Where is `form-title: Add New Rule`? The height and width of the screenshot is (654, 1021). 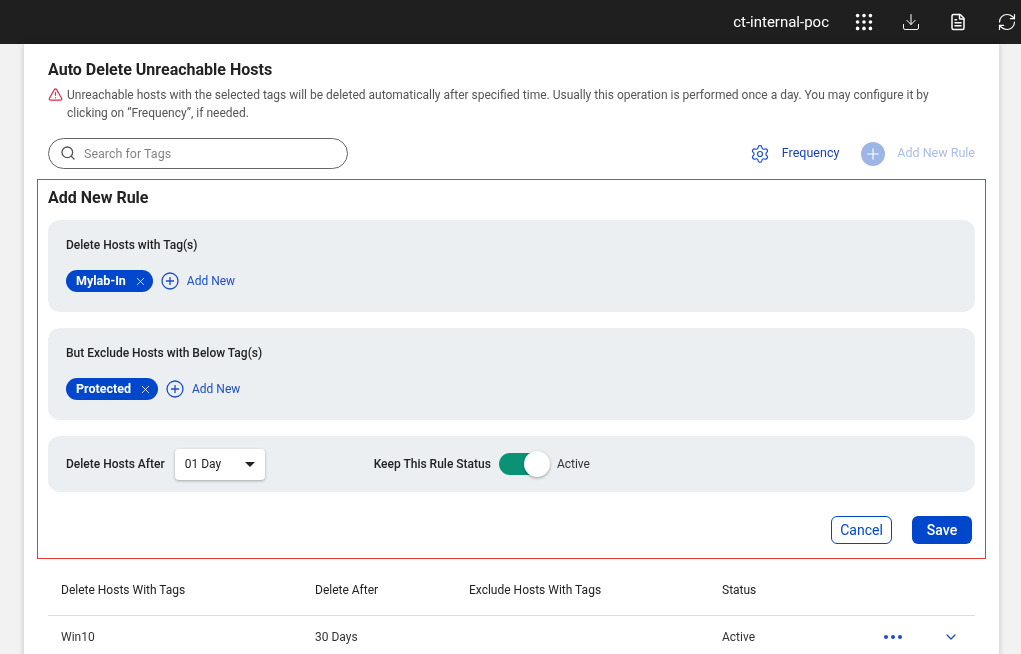
form-title: Add New Rule is located at coordinates (99, 198).